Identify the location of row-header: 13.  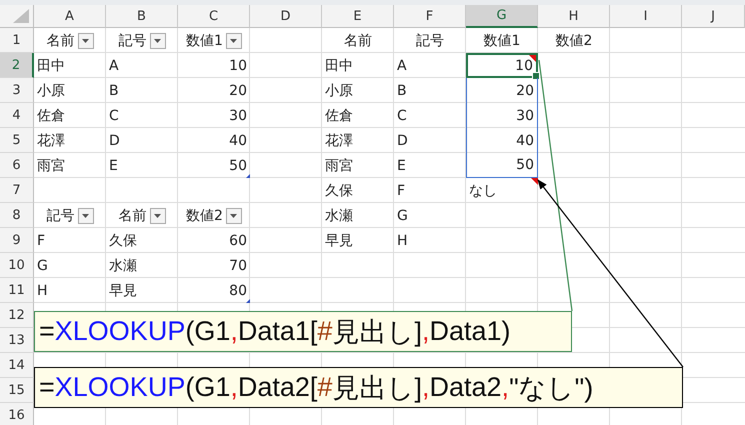
(17, 340).